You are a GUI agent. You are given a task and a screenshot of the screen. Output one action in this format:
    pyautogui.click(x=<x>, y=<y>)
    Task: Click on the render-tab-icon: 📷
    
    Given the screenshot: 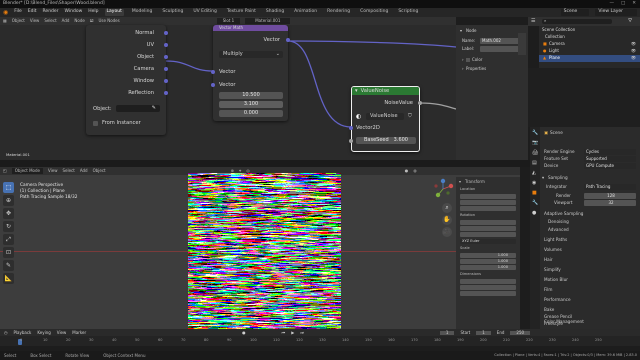 What is the action you would take?
    pyautogui.click(x=535, y=143)
    